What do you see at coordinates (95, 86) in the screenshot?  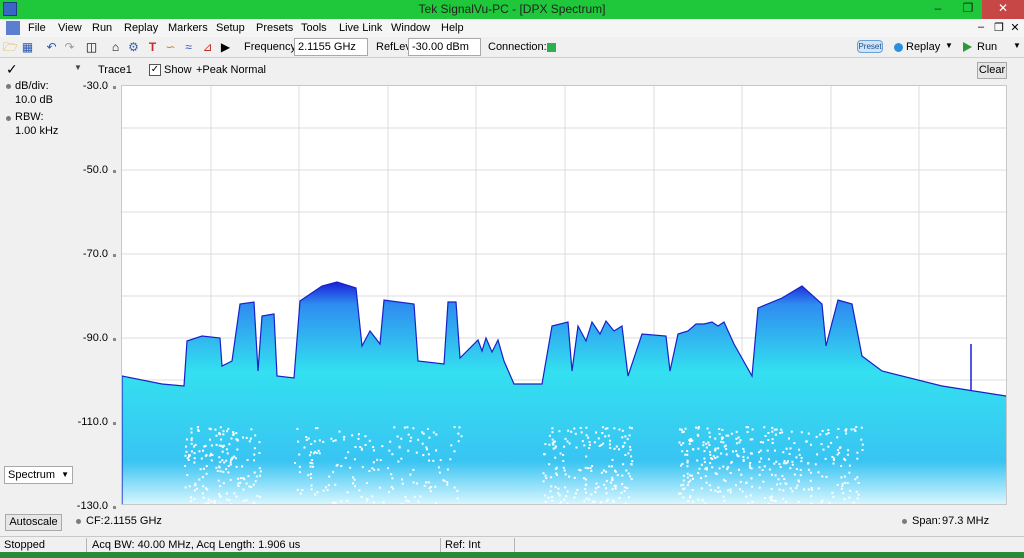 I see `y-tick-label: -30.0` at bounding box center [95, 86].